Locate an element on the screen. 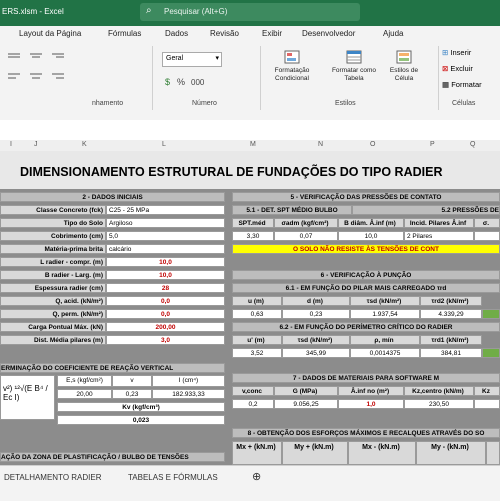 Image resolution: width=500 pixels, height=501 pixels. search-placeholder: Pesquisar (Alt+G) is located at coordinates (196, 11).